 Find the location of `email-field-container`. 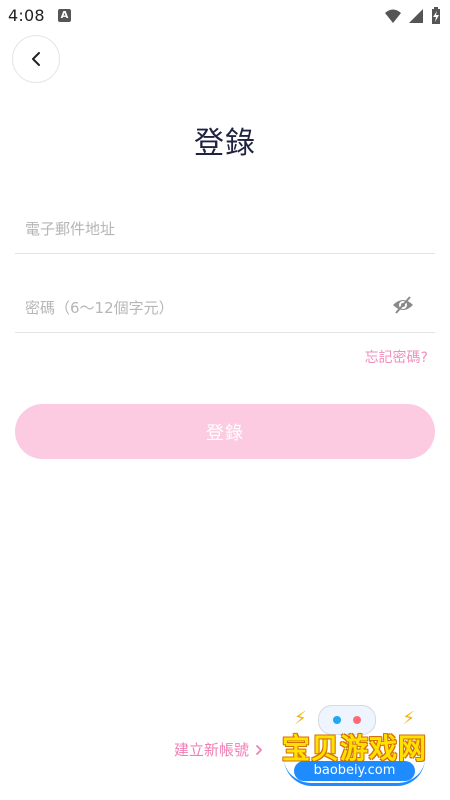

email-field-container is located at coordinates (225, 229).